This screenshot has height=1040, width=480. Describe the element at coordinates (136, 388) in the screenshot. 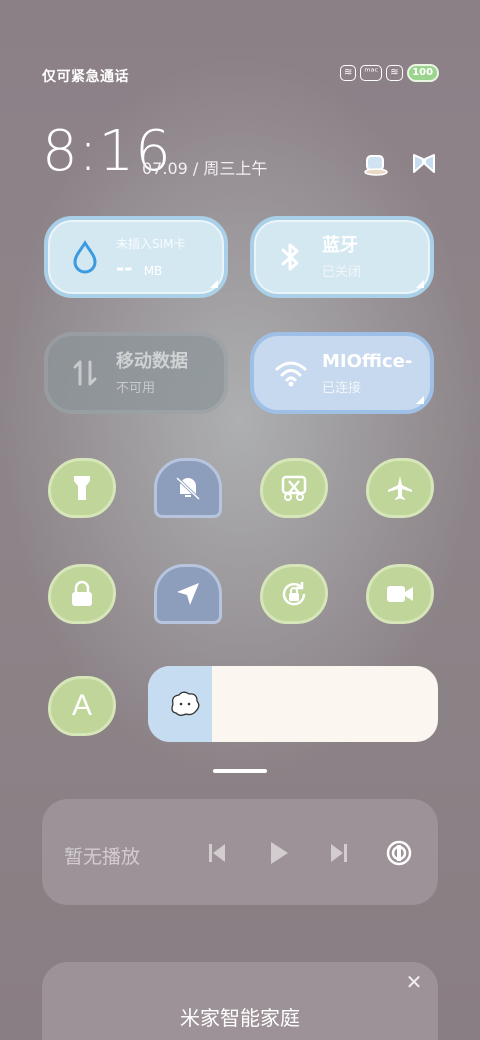

I see `mobile-data-status: 不可用` at that location.